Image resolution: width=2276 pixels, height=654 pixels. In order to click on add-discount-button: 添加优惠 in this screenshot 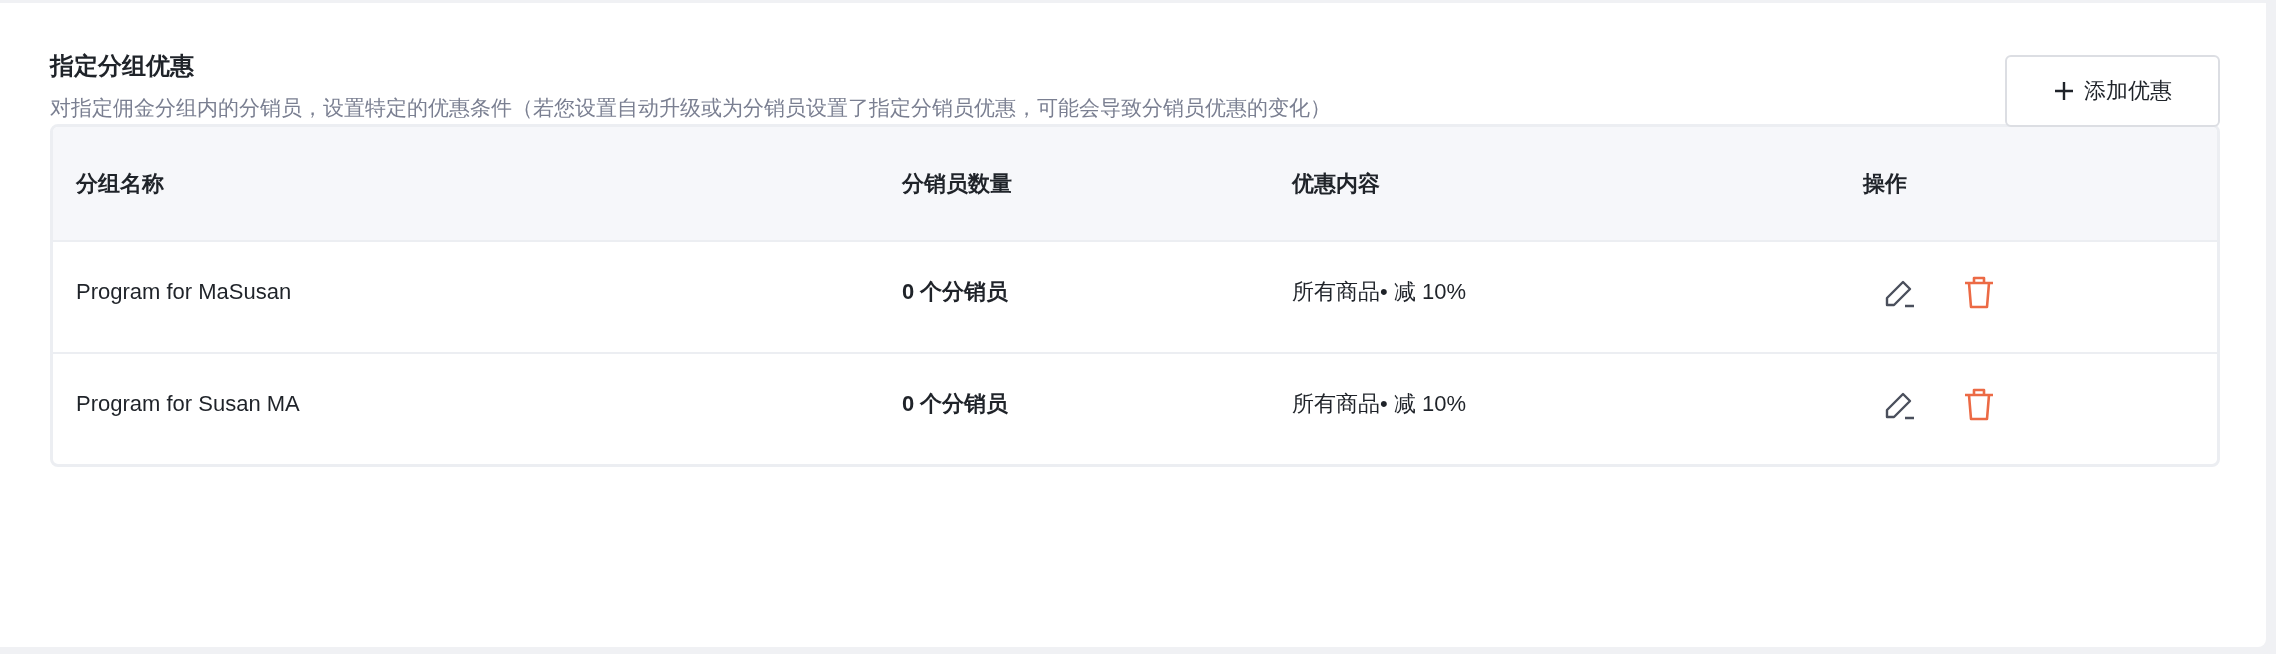, I will do `click(2112, 91)`.